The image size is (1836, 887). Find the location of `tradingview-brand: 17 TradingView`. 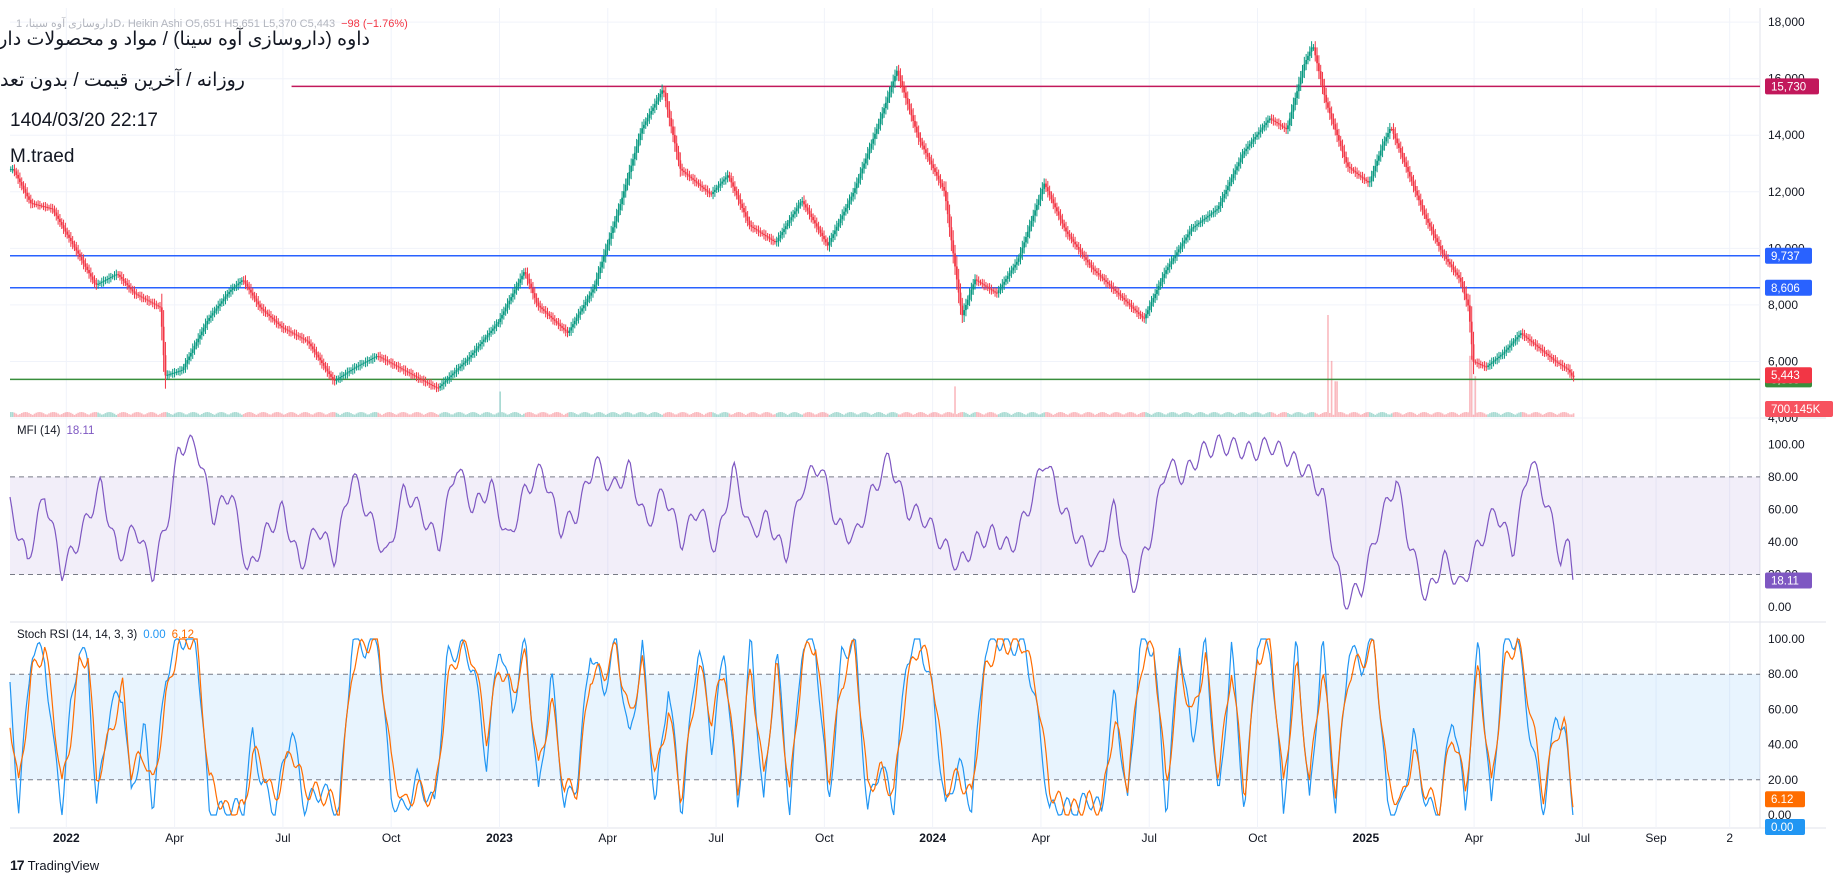

tradingview-brand: 17 TradingView is located at coordinates (54, 865).